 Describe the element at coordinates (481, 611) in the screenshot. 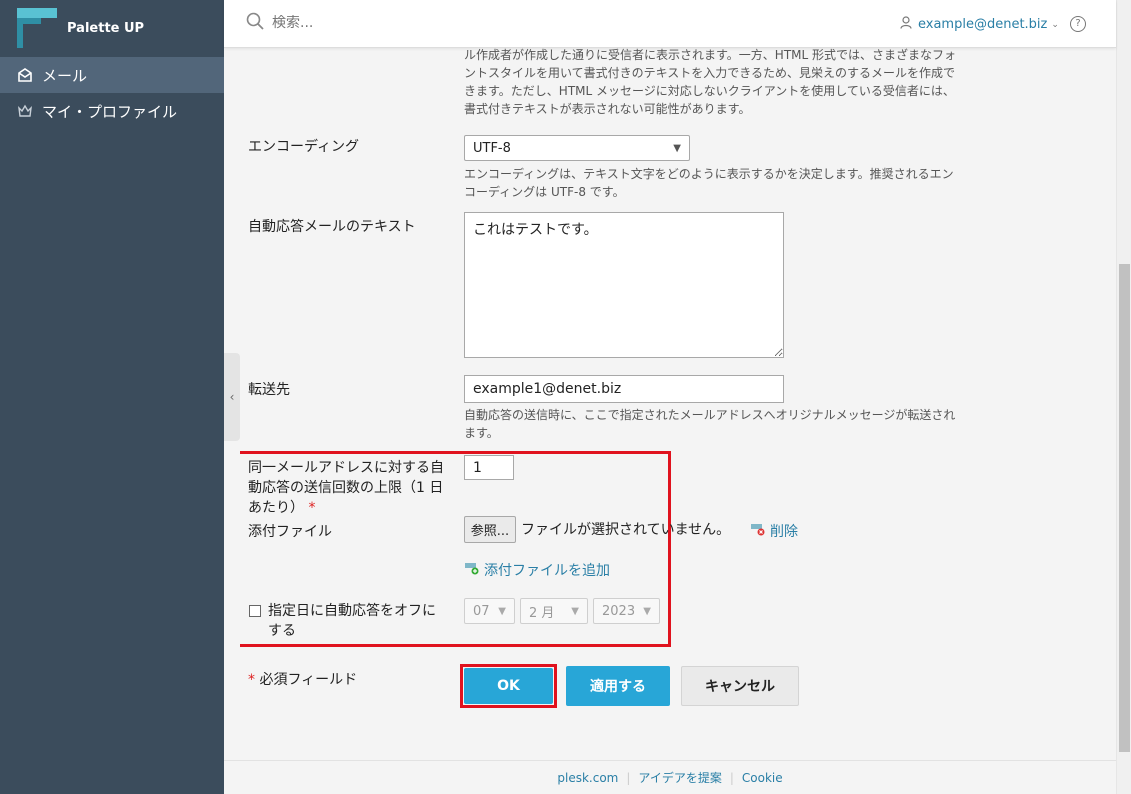

I see `day-value: 07` at that location.